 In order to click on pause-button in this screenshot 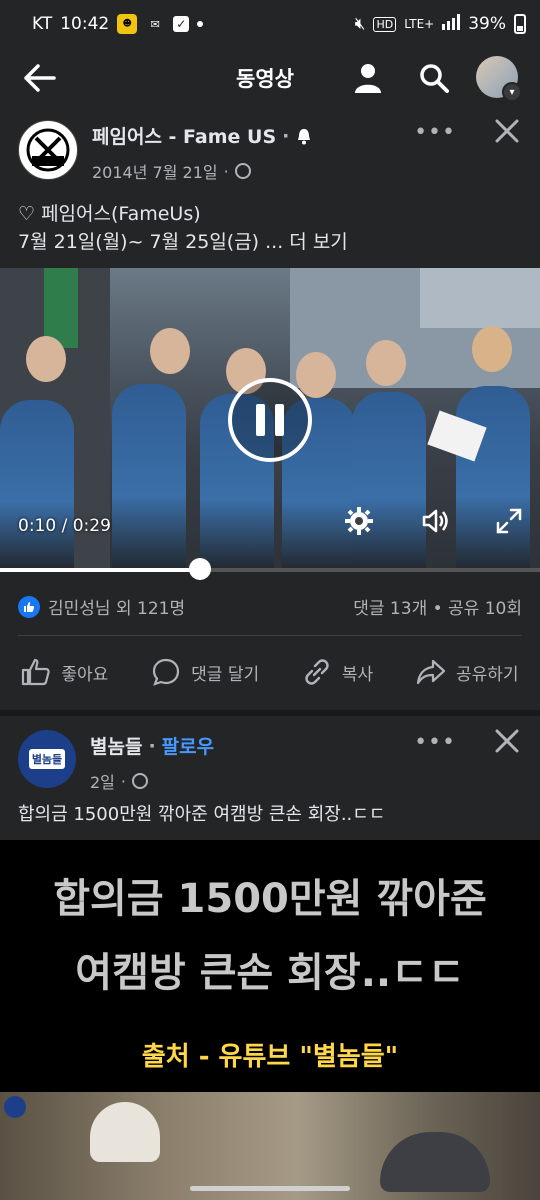, I will do `click(270, 420)`.